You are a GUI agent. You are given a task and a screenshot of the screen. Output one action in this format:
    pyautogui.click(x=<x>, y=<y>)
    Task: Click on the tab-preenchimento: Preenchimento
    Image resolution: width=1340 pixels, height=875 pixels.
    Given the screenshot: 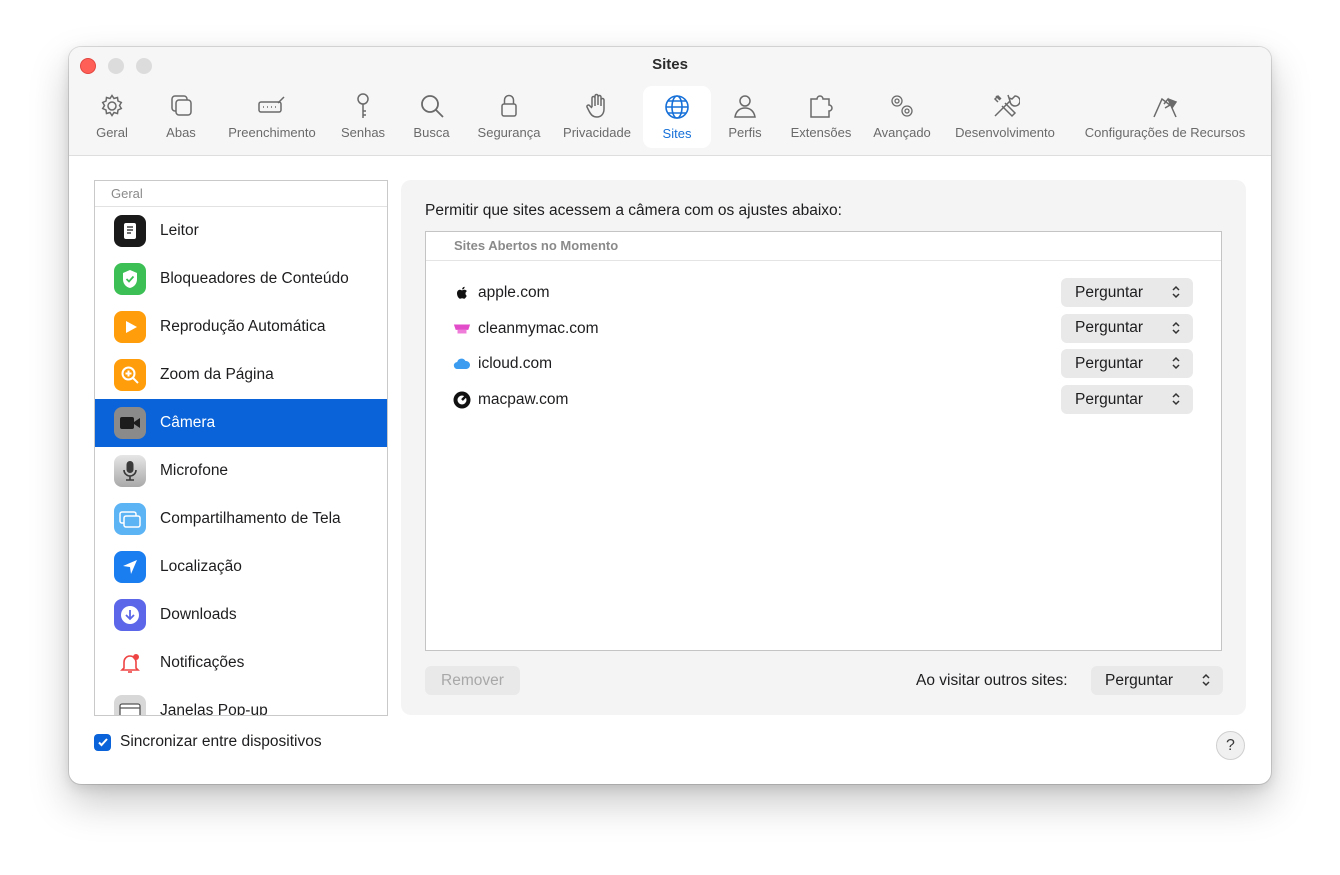 What is the action you would take?
    pyautogui.click(x=272, y=116)
    